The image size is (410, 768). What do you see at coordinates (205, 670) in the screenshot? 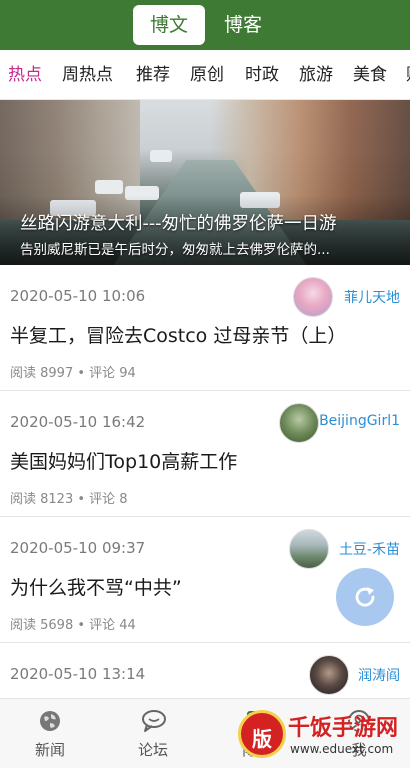
I see `article-item: 2020-05-10 13:14 润涛阎` at bounding box center [205, 670].